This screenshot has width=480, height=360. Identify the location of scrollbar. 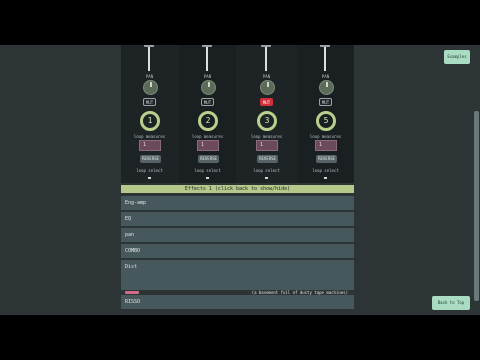
(476, 206).